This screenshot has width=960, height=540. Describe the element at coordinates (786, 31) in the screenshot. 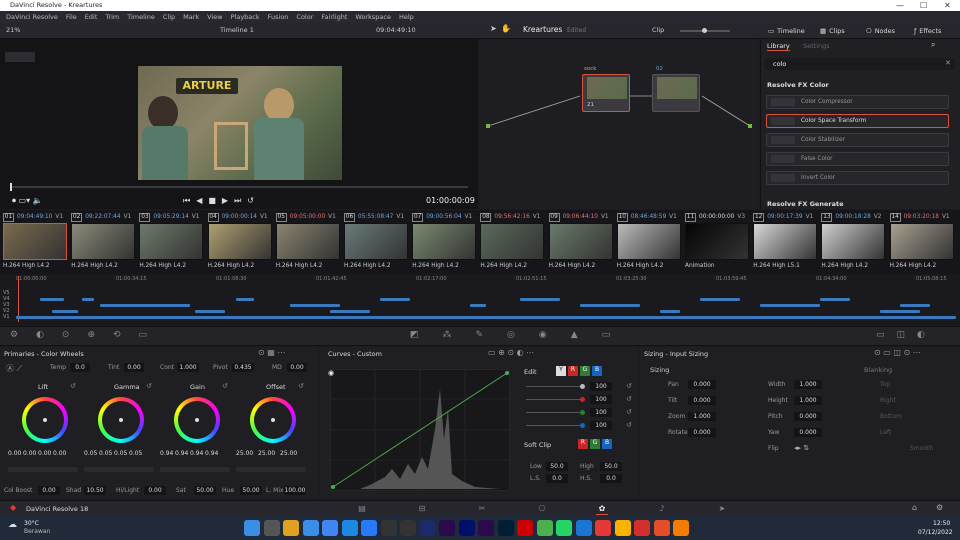

I see `timeline-toggle-button: ▭ Timeline` at that location.